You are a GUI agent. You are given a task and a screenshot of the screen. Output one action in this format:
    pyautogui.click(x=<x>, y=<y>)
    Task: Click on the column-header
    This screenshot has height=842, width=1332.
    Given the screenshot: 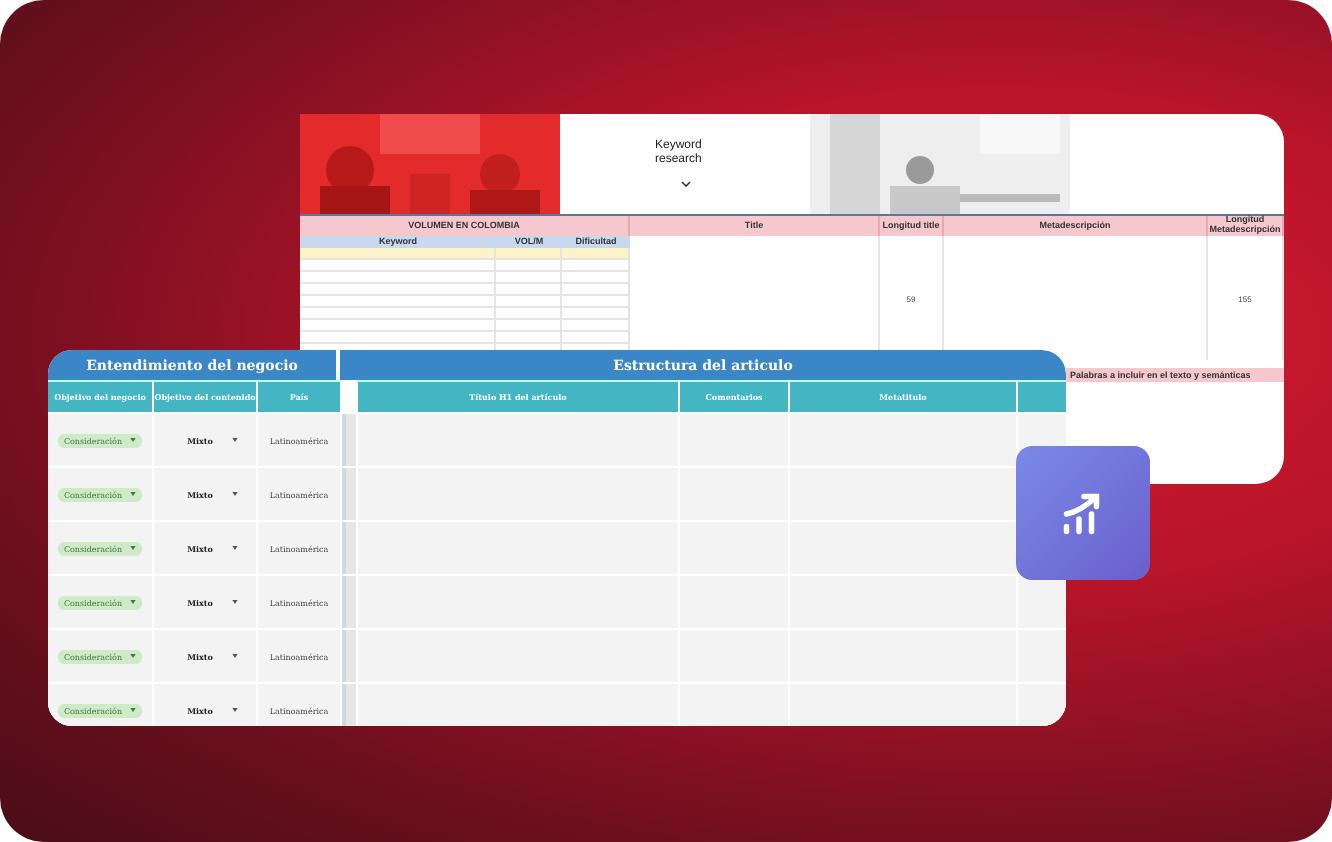 What is the action you would take?
    pyautogui.click(x=1042, y=396)
    